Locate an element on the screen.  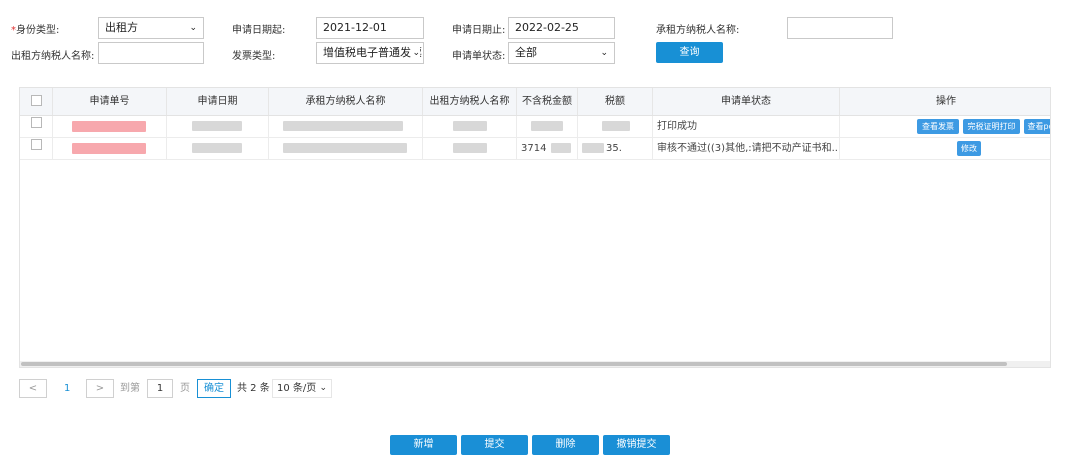
invoice-type-value: 增值税电子普通发票 is located at coordinates (372, 52).